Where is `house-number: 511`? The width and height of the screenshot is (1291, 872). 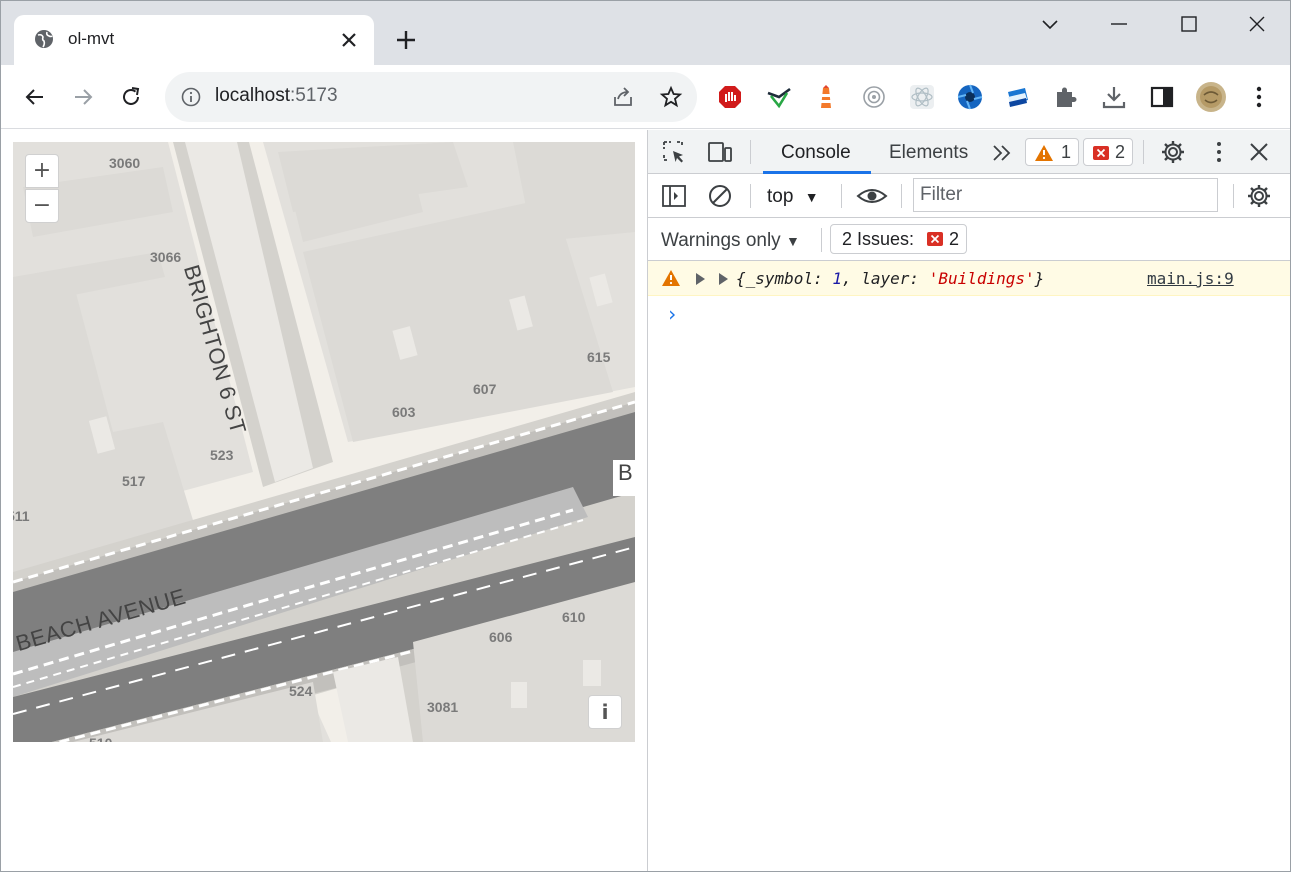
house-number: 511 is located at coordinates (21, 516).